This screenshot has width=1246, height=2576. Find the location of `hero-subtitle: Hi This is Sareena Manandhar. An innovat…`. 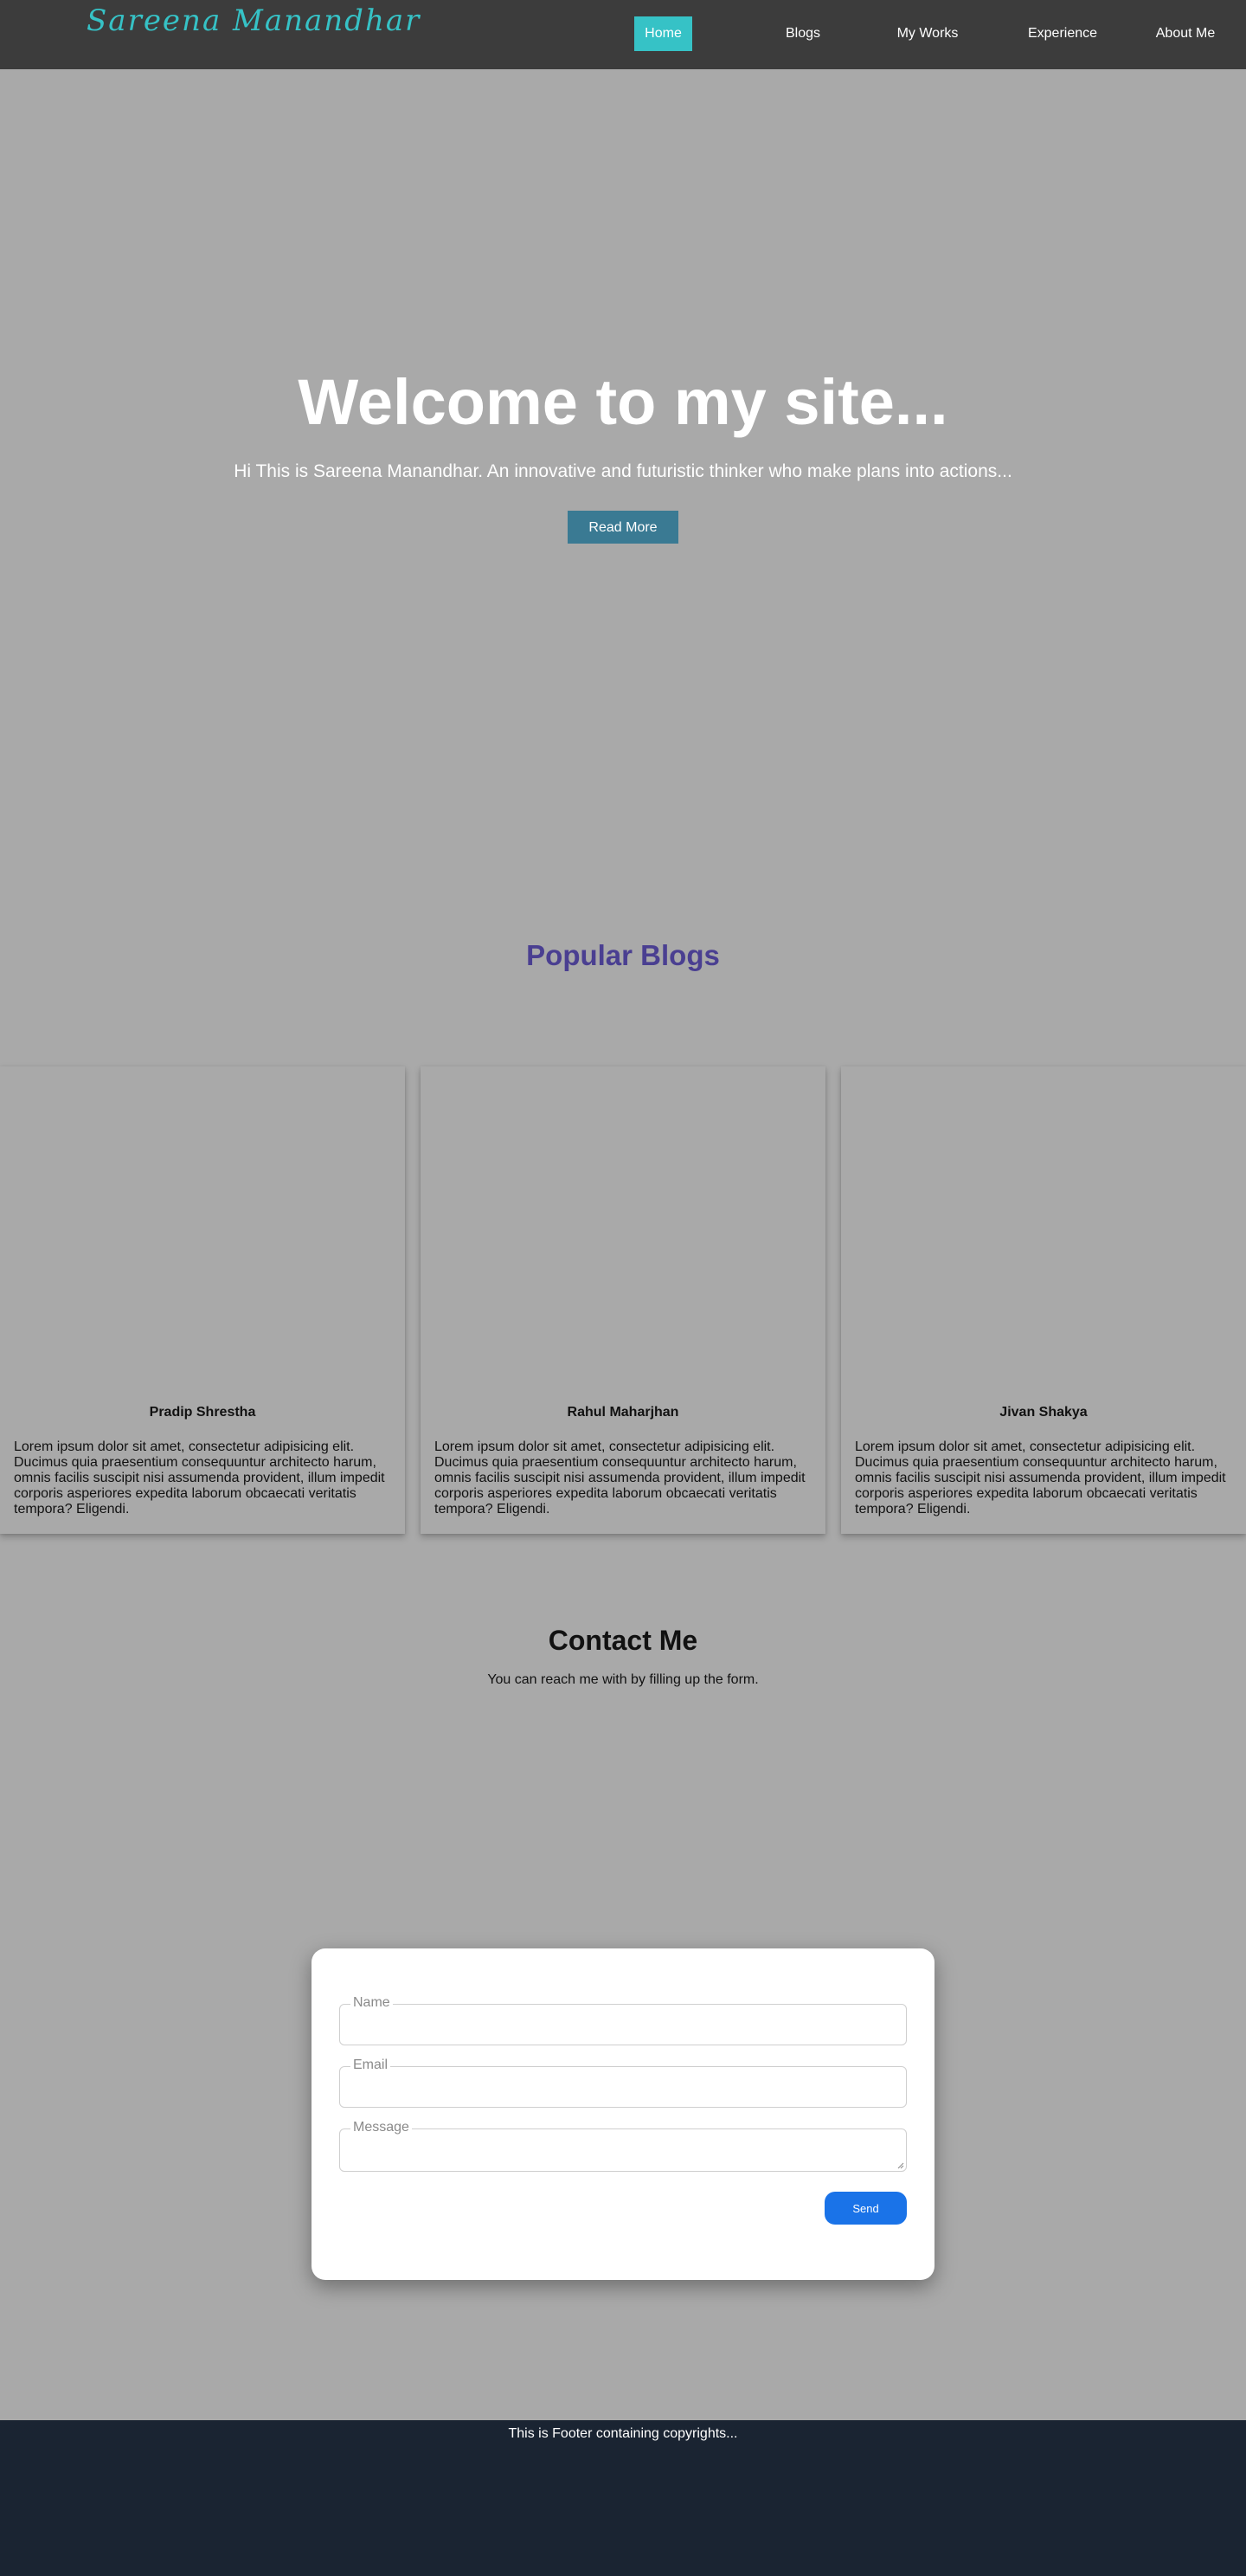

hero-subtitle: Hi This is Sareena Manandhar. An innovat… is located at coordinates (623, 471).